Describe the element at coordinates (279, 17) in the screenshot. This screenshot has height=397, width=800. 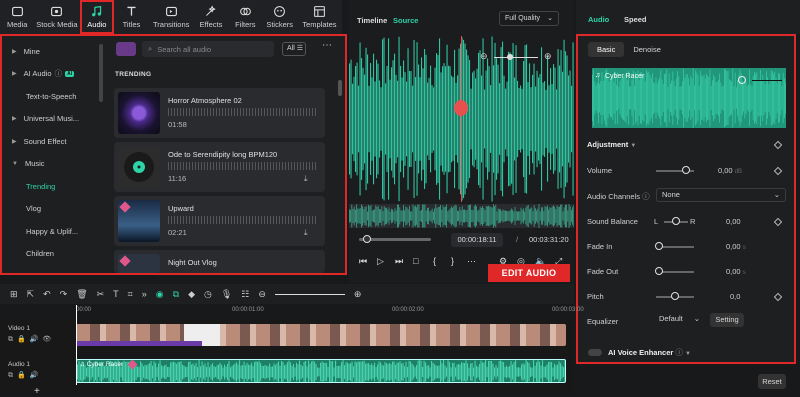
I see `toolbar-stickers: Stickers` at that location.